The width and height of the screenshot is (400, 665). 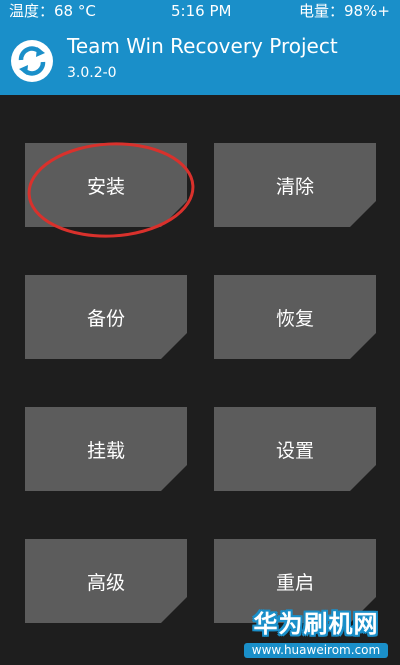 I want to click on advanced-button-label: 高级, so click(x=105, y=582).